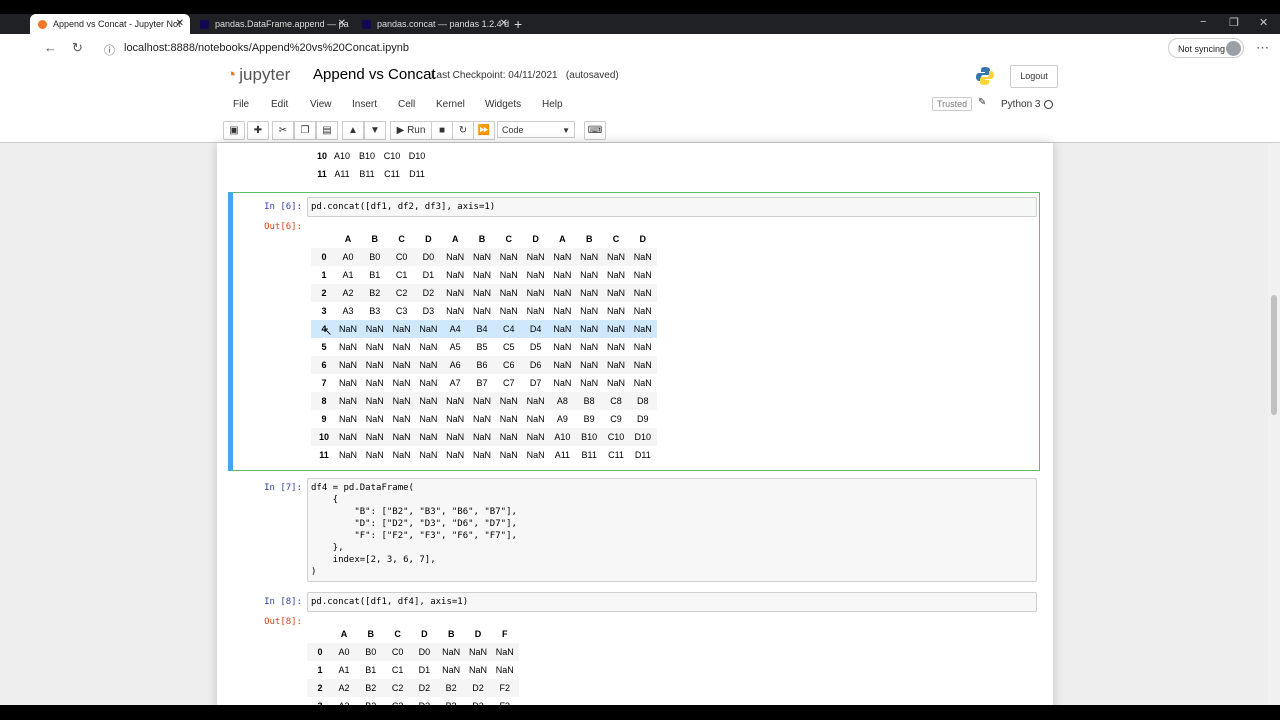 The height and width of the screenshot is (720, 1280). I want to click on table-cell: B6, so click(482, 365).